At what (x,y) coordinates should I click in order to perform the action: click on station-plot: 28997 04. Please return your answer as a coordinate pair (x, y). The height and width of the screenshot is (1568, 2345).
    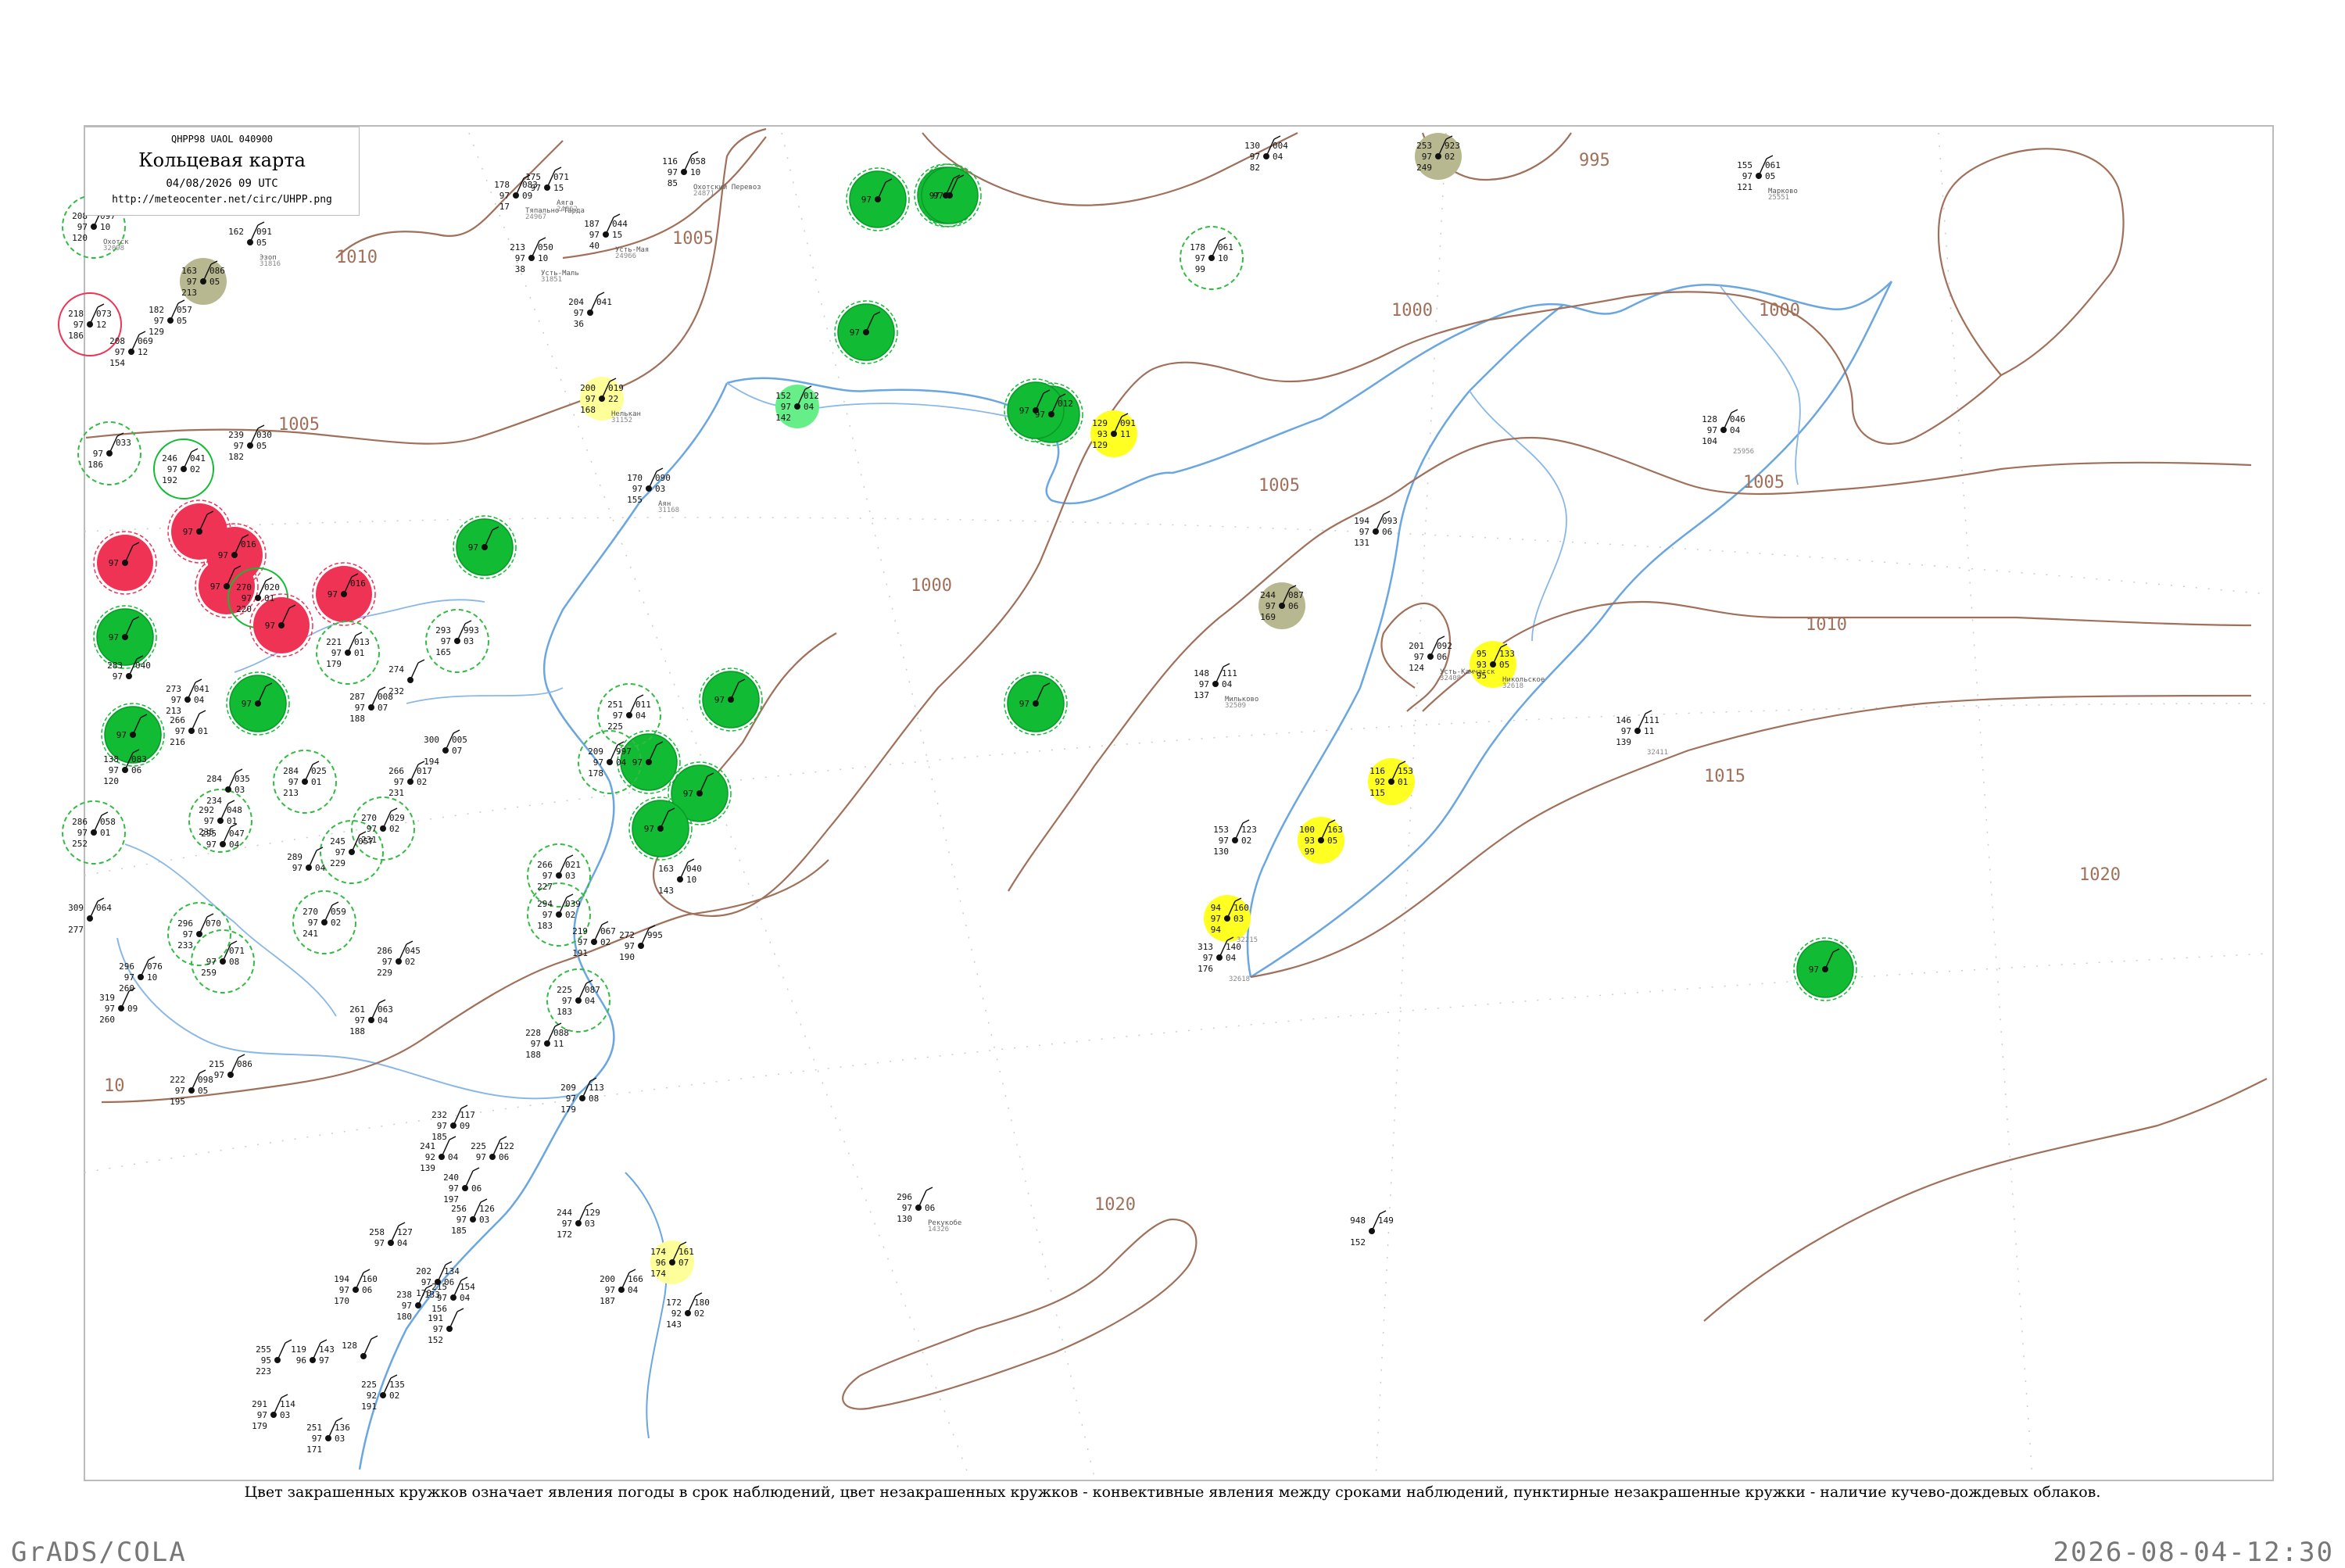
    Looking at the image, I should click on (306, 860).